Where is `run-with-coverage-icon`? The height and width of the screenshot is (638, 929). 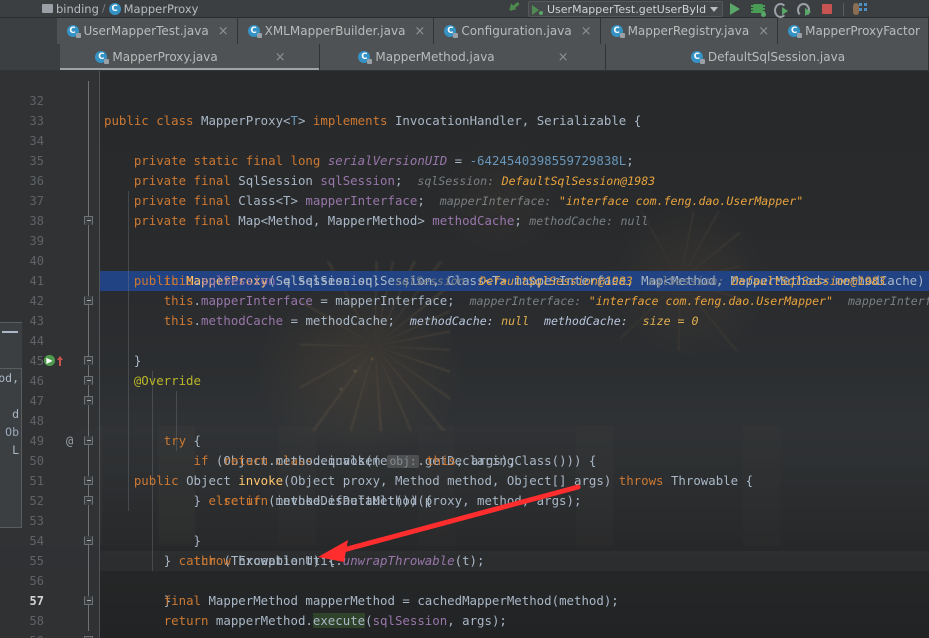 run-with-coverage-icon is located at coordinates (781, 10).